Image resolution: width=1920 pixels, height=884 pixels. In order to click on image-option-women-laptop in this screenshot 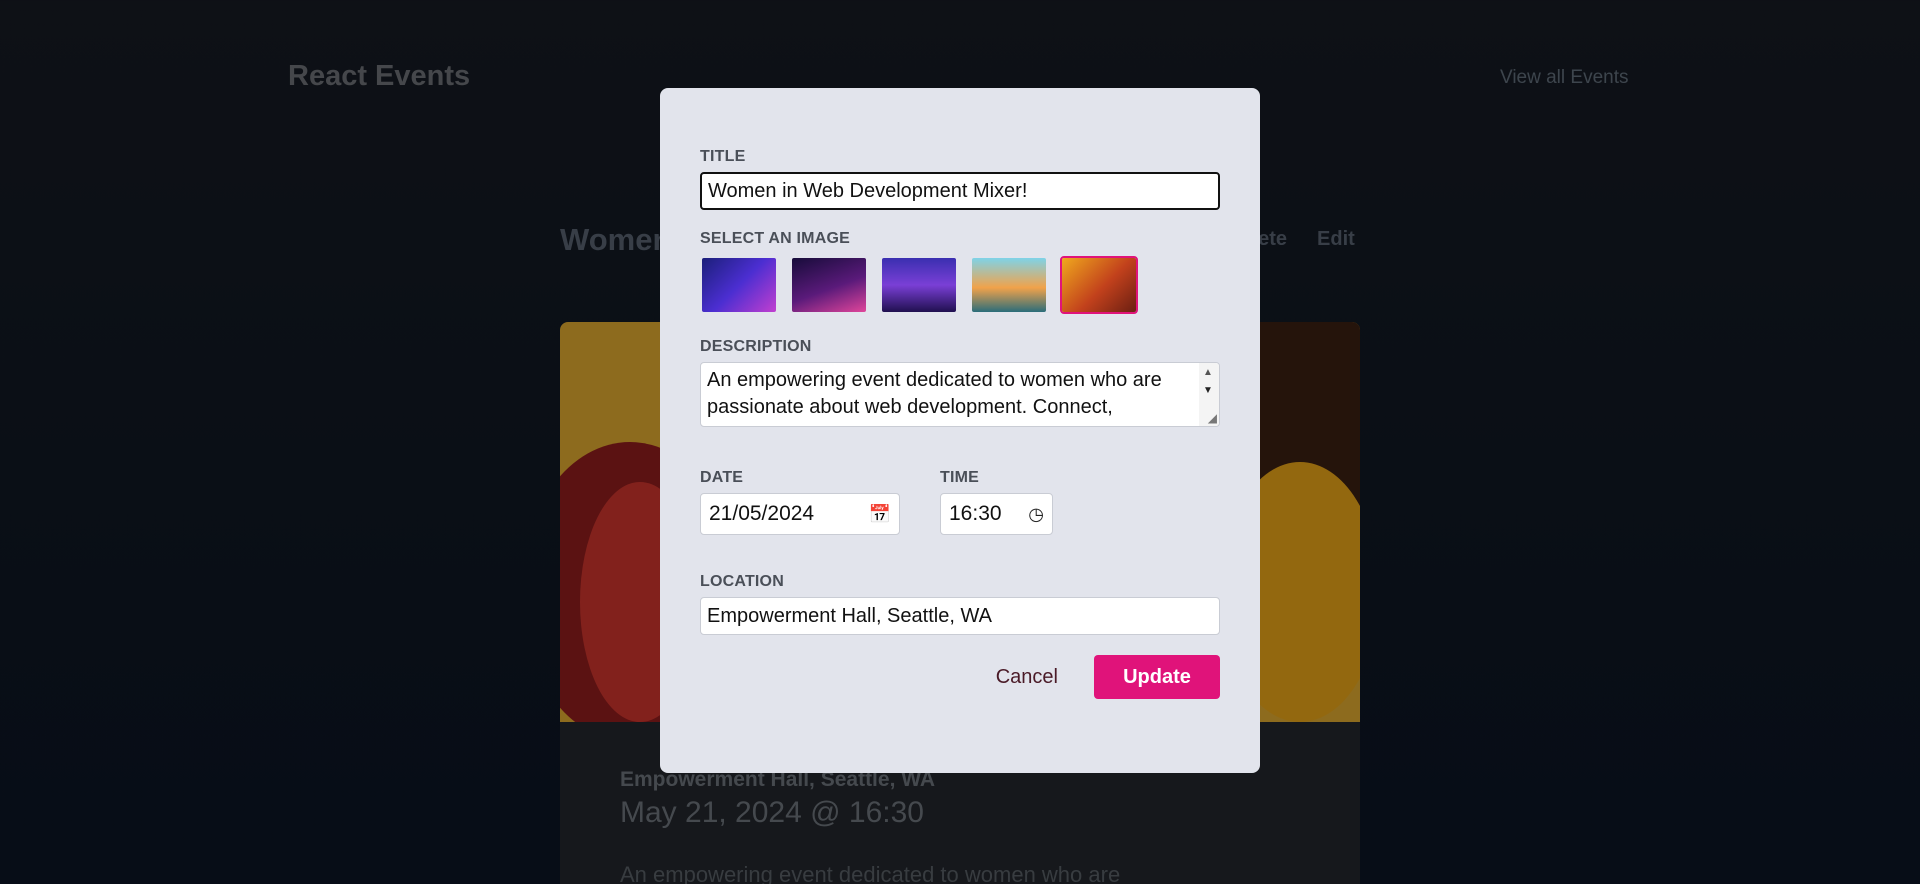, I will do `click(1099, 285)`.